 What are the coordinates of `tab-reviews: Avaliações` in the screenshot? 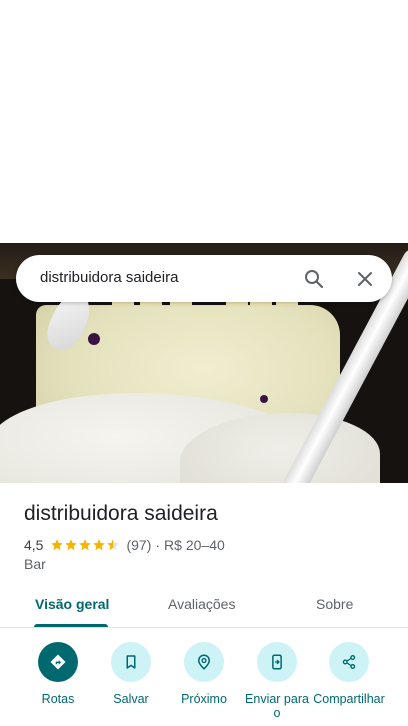 It's located at (201, 604).